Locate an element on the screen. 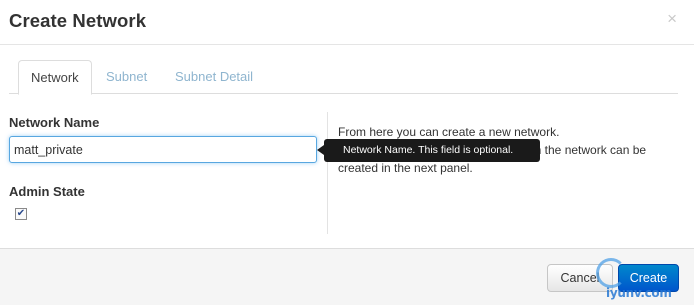  modal-header: Create Network × is located at coordinates (347, 22).